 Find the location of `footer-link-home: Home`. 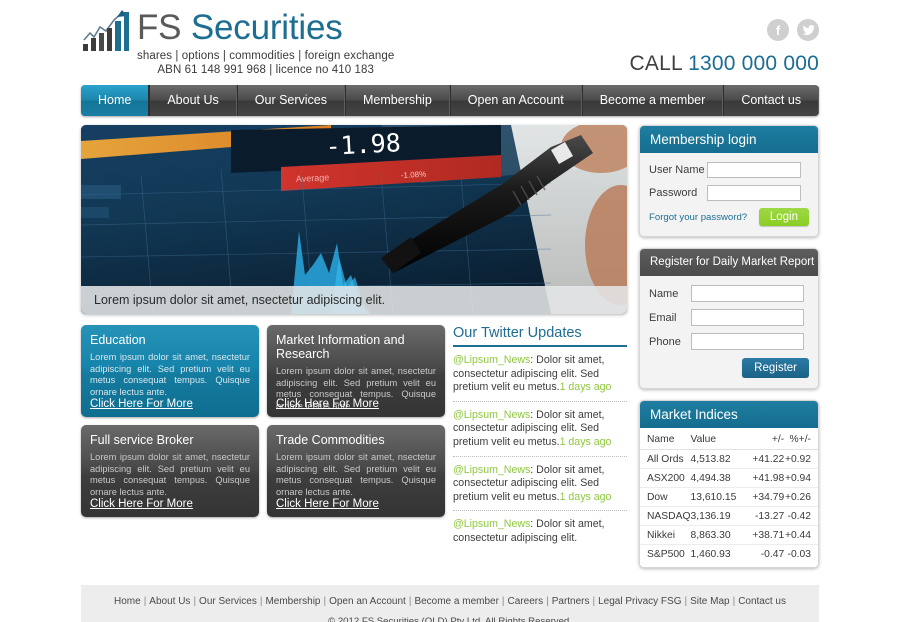

footer-link-home: Home is located at coordinates (127, 601).